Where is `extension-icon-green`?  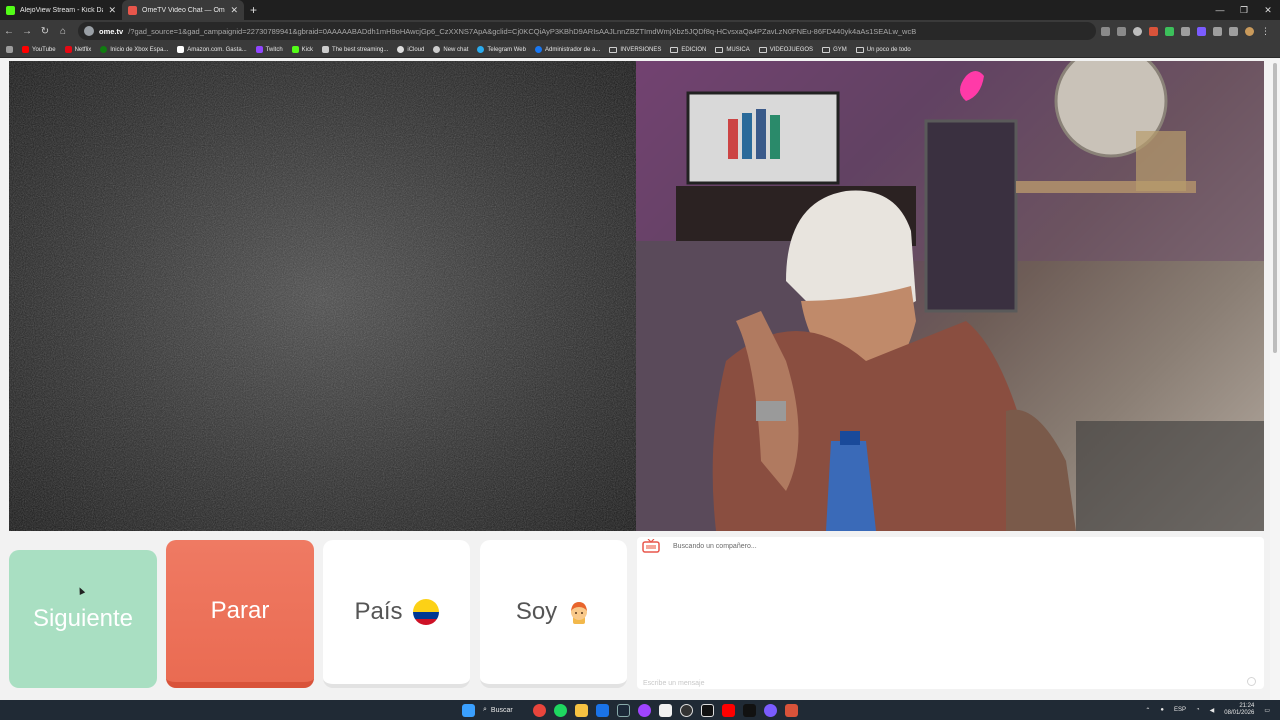
extension-icon-green is located at coordinates (1169, 31).